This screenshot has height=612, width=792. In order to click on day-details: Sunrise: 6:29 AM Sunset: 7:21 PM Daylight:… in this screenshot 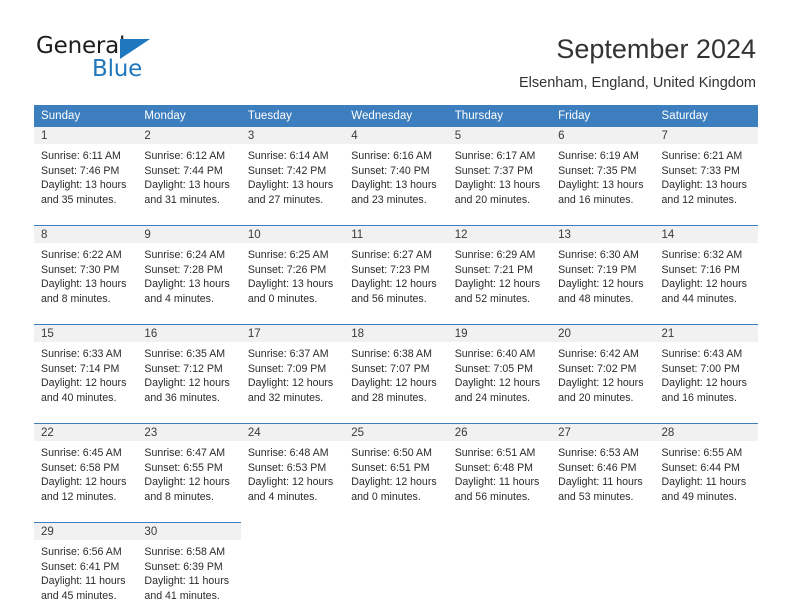, I will do `click(499, 274)`.